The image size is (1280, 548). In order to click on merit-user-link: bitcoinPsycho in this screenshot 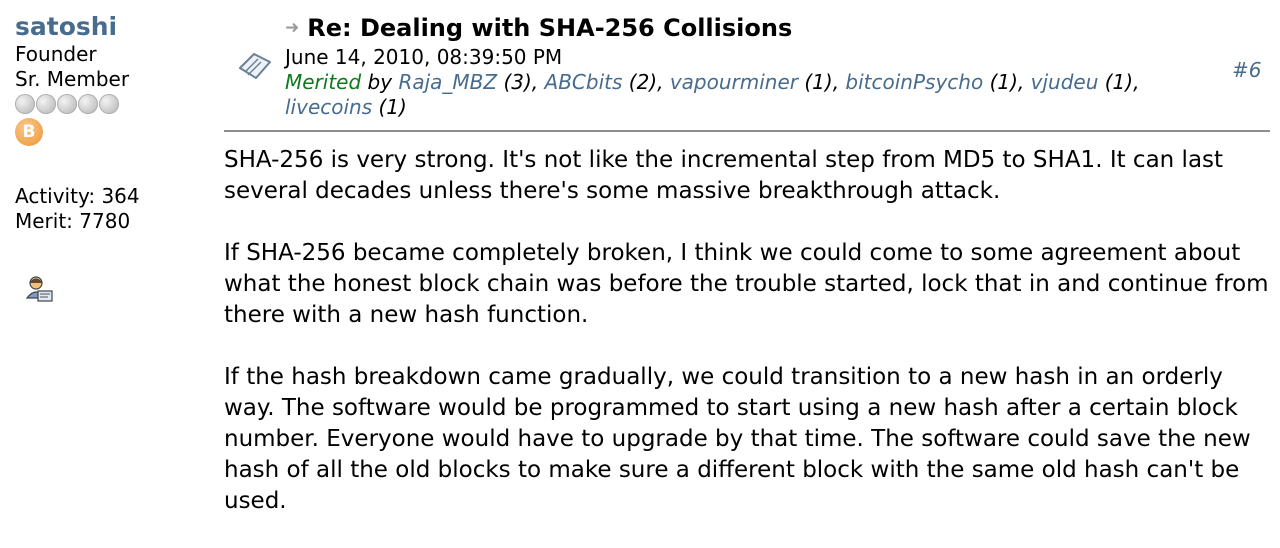, I will do `click(914, 82)`.